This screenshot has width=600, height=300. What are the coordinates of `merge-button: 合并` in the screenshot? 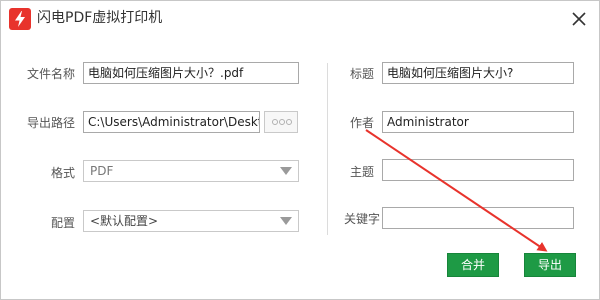 It's located at (473, 265).